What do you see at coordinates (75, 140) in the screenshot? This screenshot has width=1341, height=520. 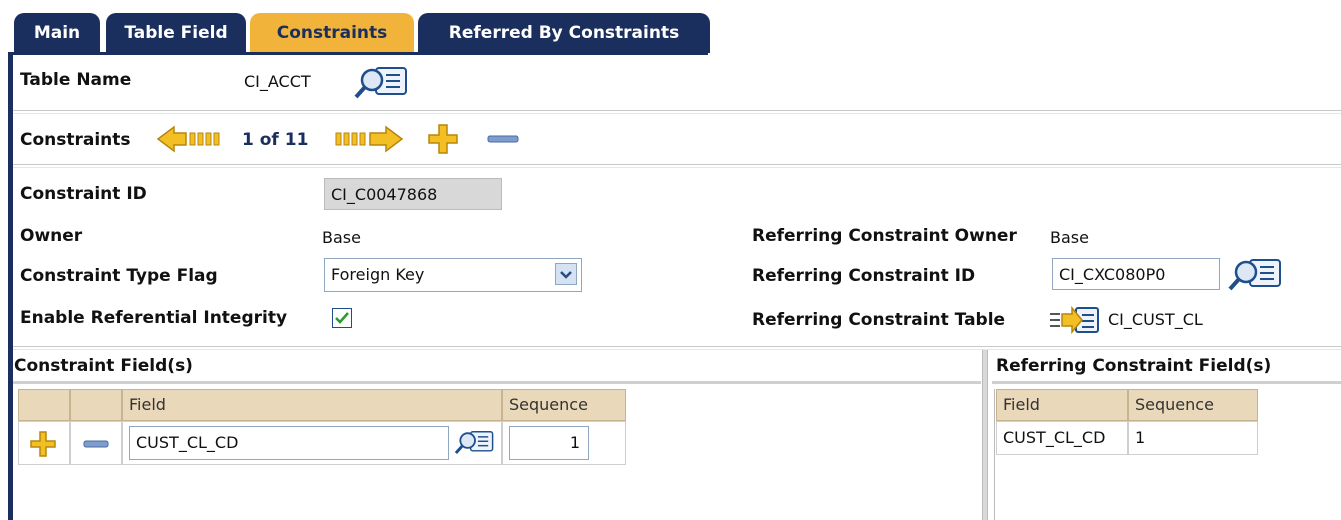 I see `constraints-nav-label: Constraints` at bounding box center [75, 140].